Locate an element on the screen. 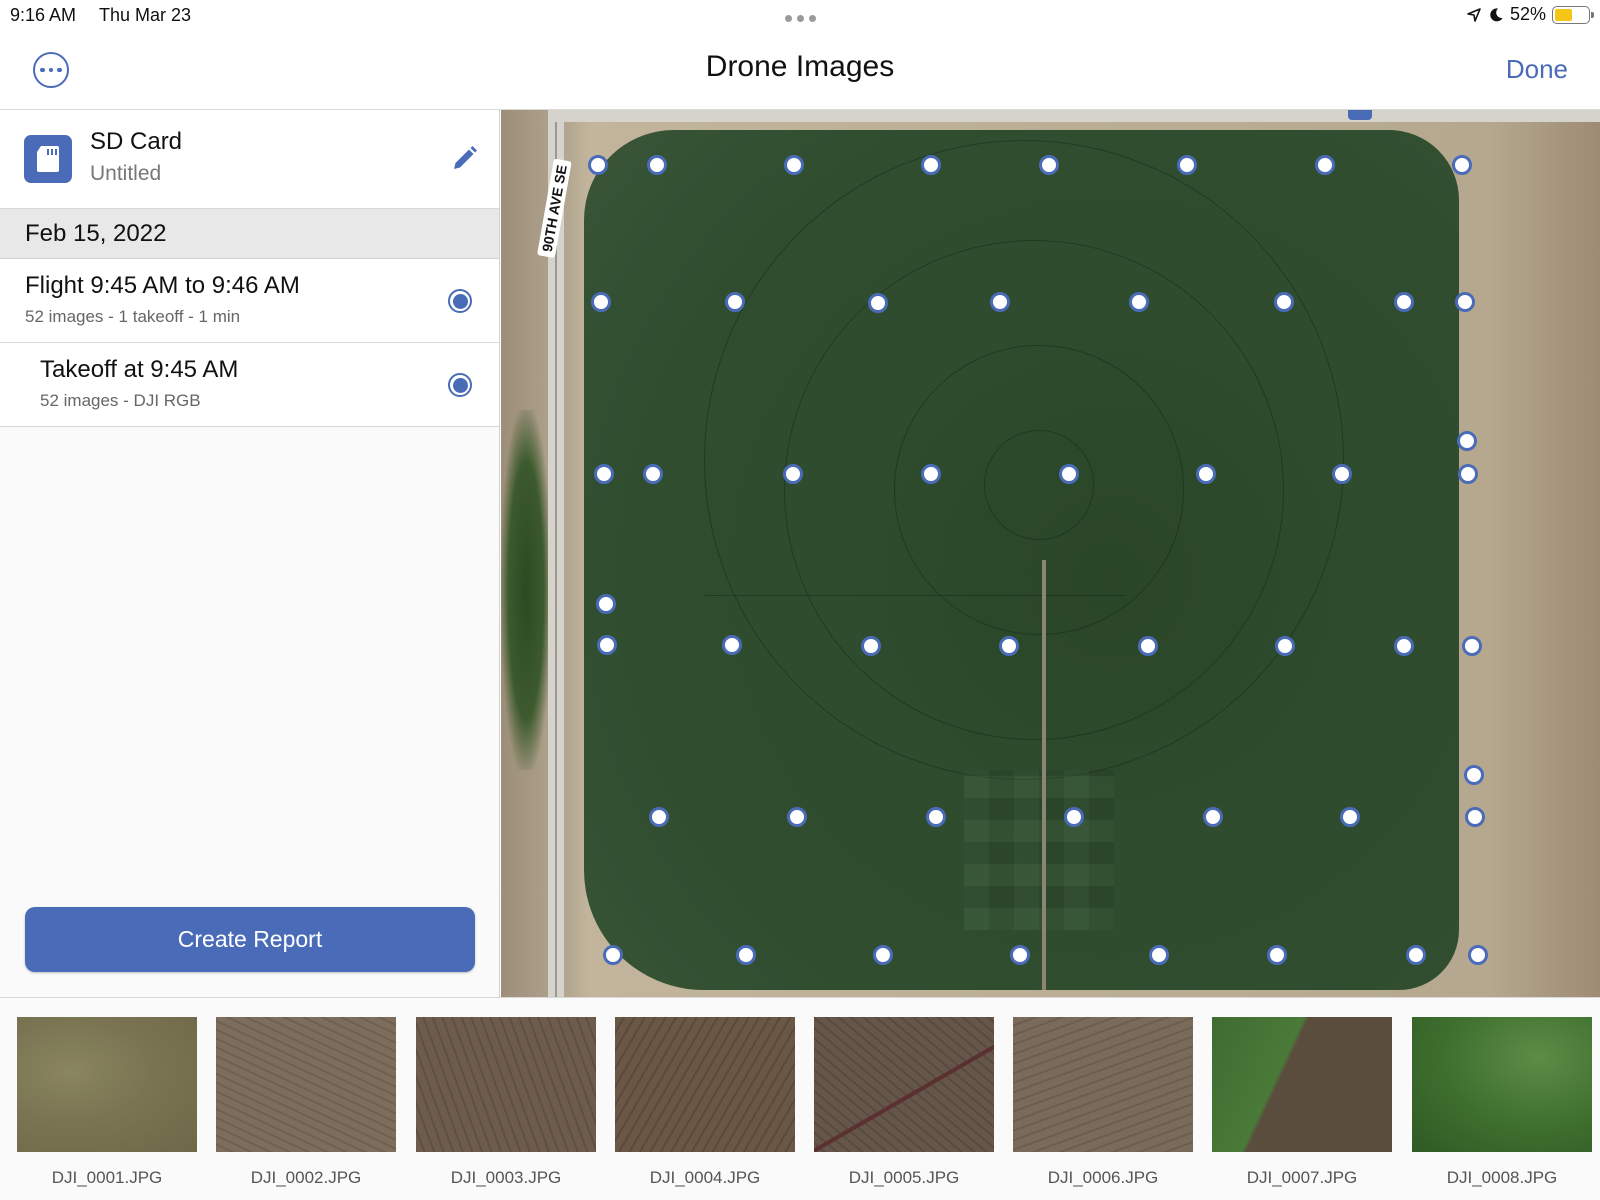  thumbnail-filename: DJI_0006.JPG is located at coordinates (1103, 1177).